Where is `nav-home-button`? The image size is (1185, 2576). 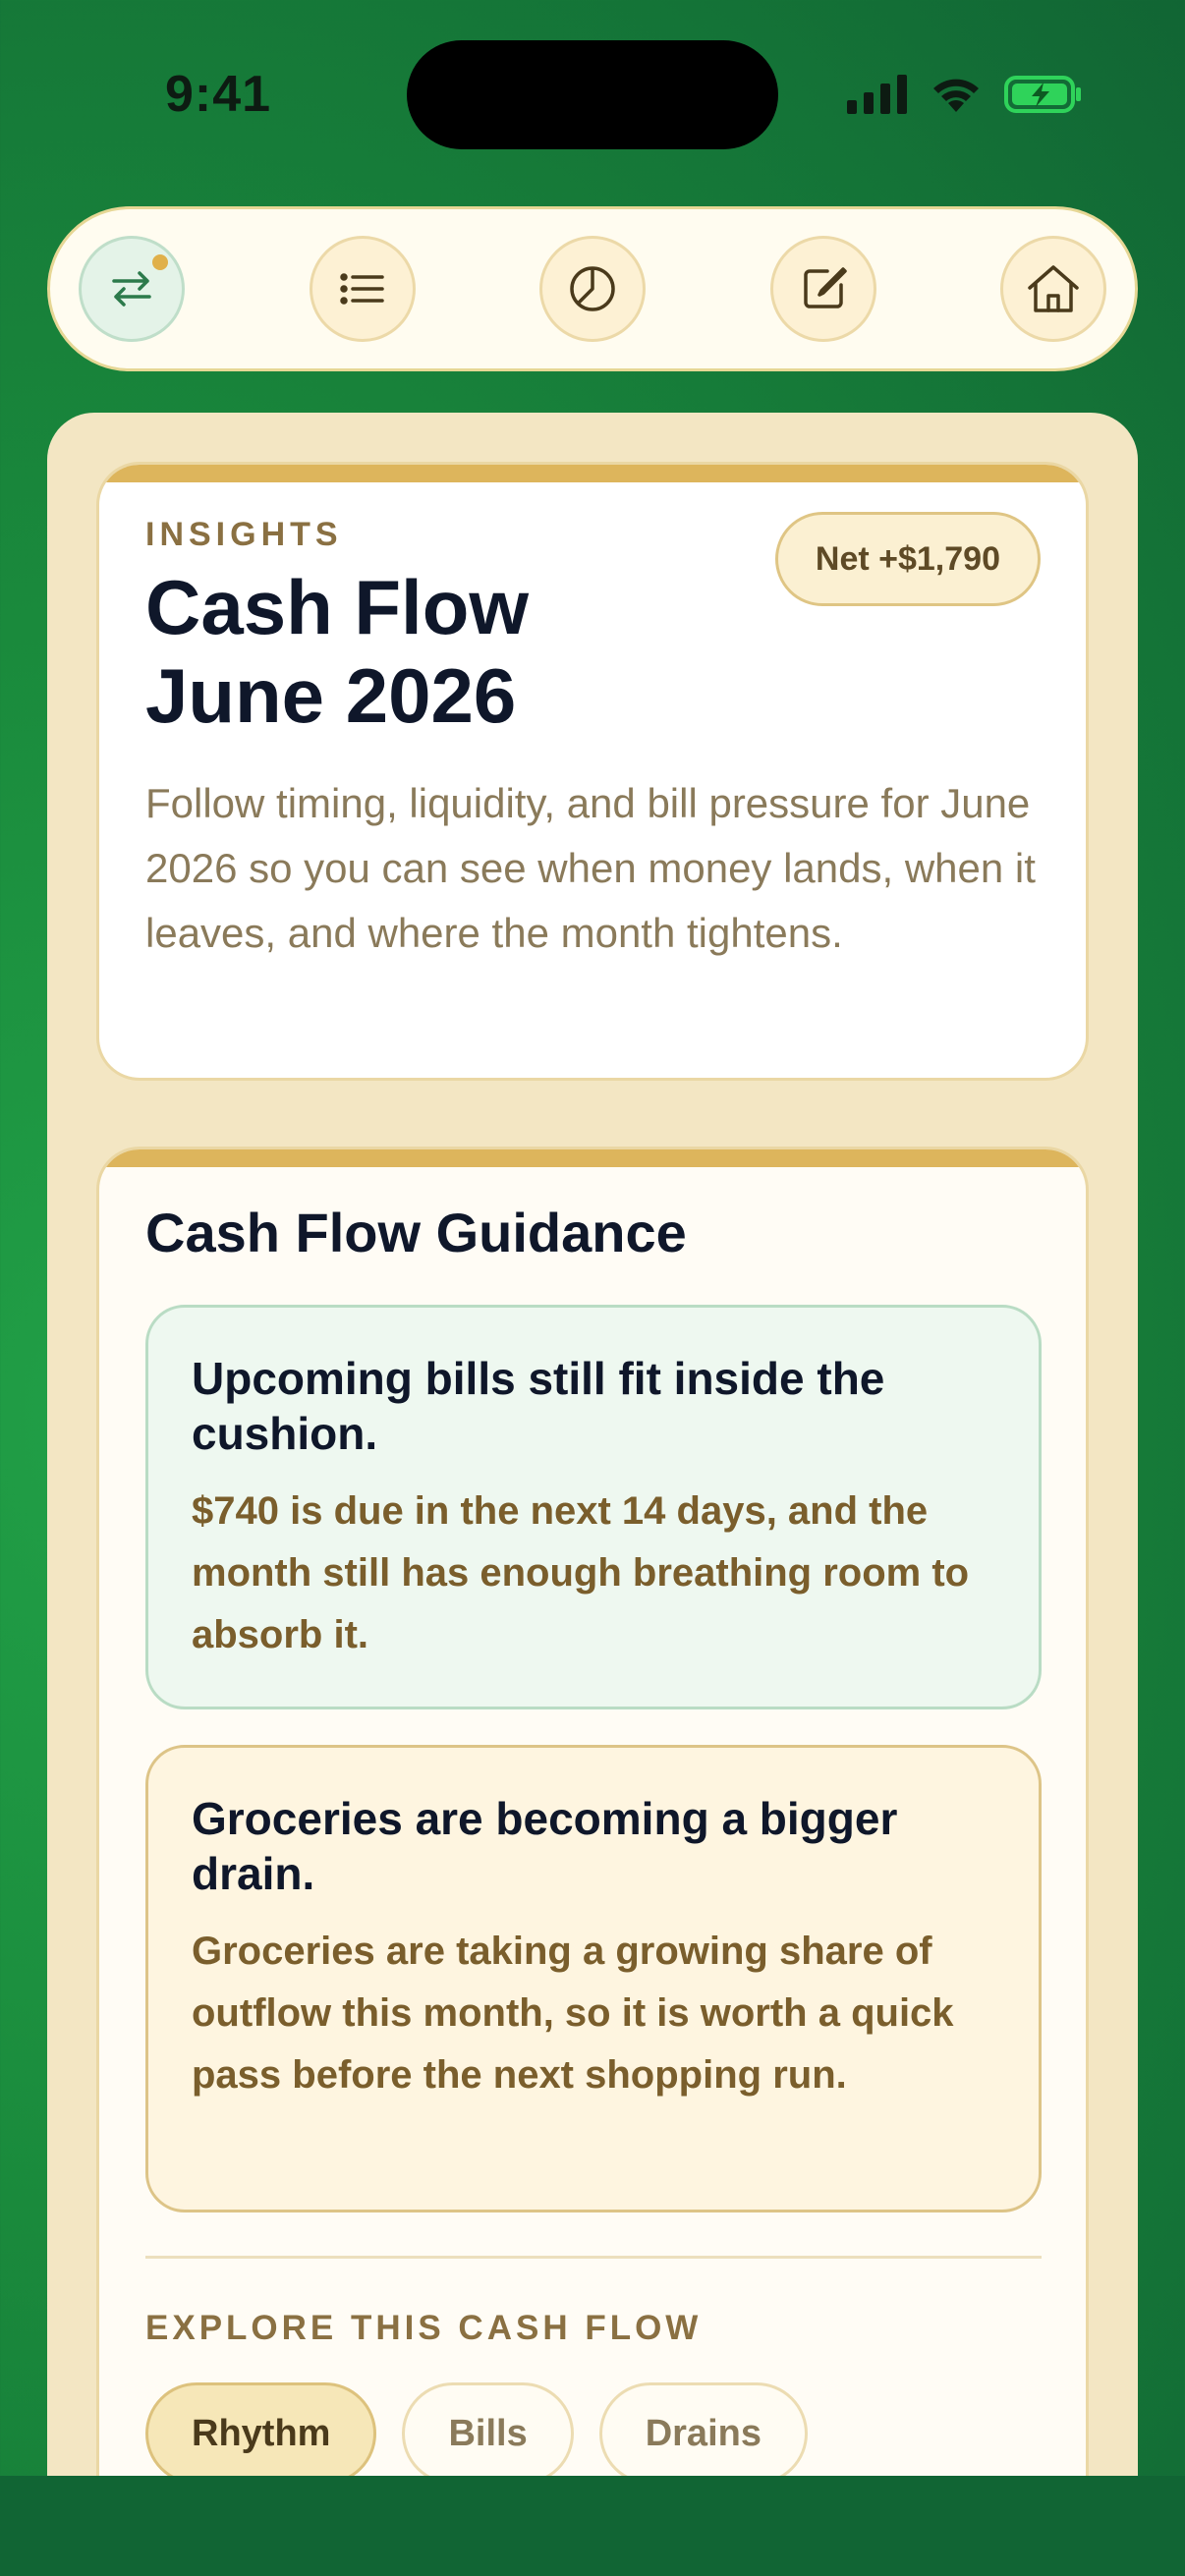
nav-home-button is located at coordinates (1053, 289).